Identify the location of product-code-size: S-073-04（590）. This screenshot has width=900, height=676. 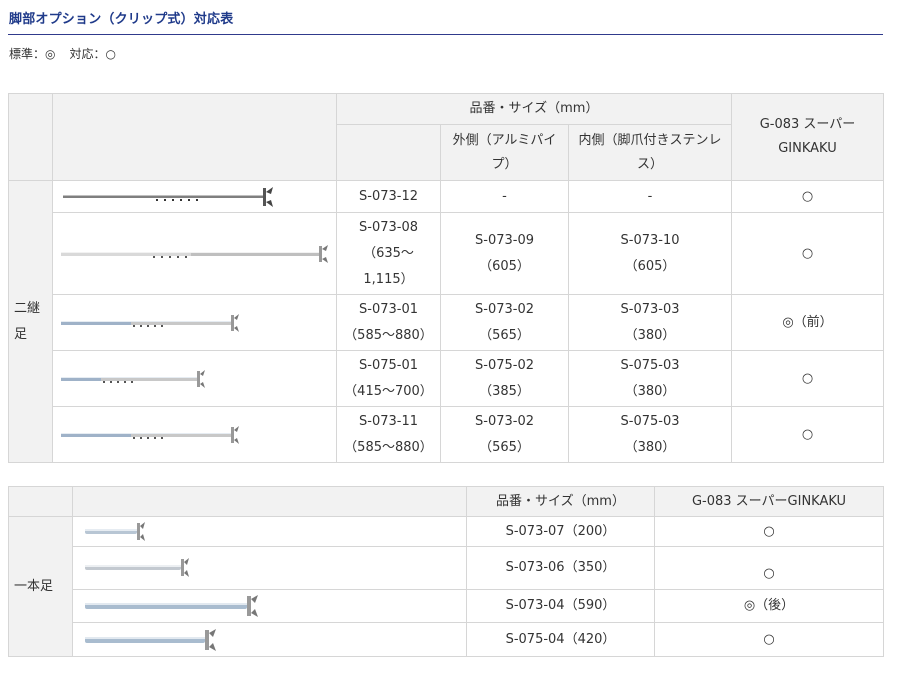
(560, 606).